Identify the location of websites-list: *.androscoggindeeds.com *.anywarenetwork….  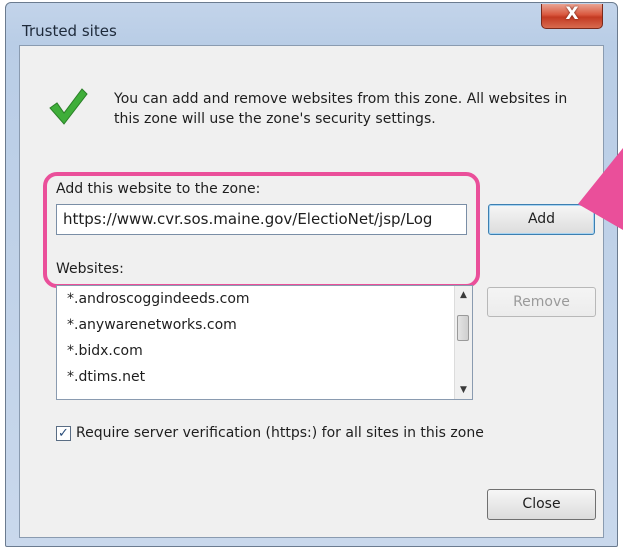
(264, 342).